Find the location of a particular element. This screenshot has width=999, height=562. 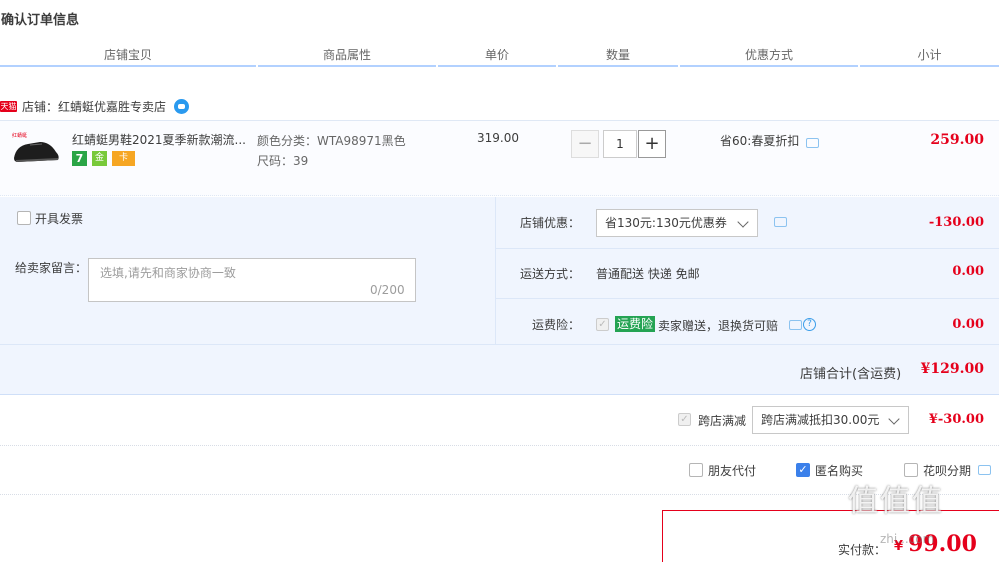

product-thumbnail: 红蜻蜓 is located at coordinates (36, 148).